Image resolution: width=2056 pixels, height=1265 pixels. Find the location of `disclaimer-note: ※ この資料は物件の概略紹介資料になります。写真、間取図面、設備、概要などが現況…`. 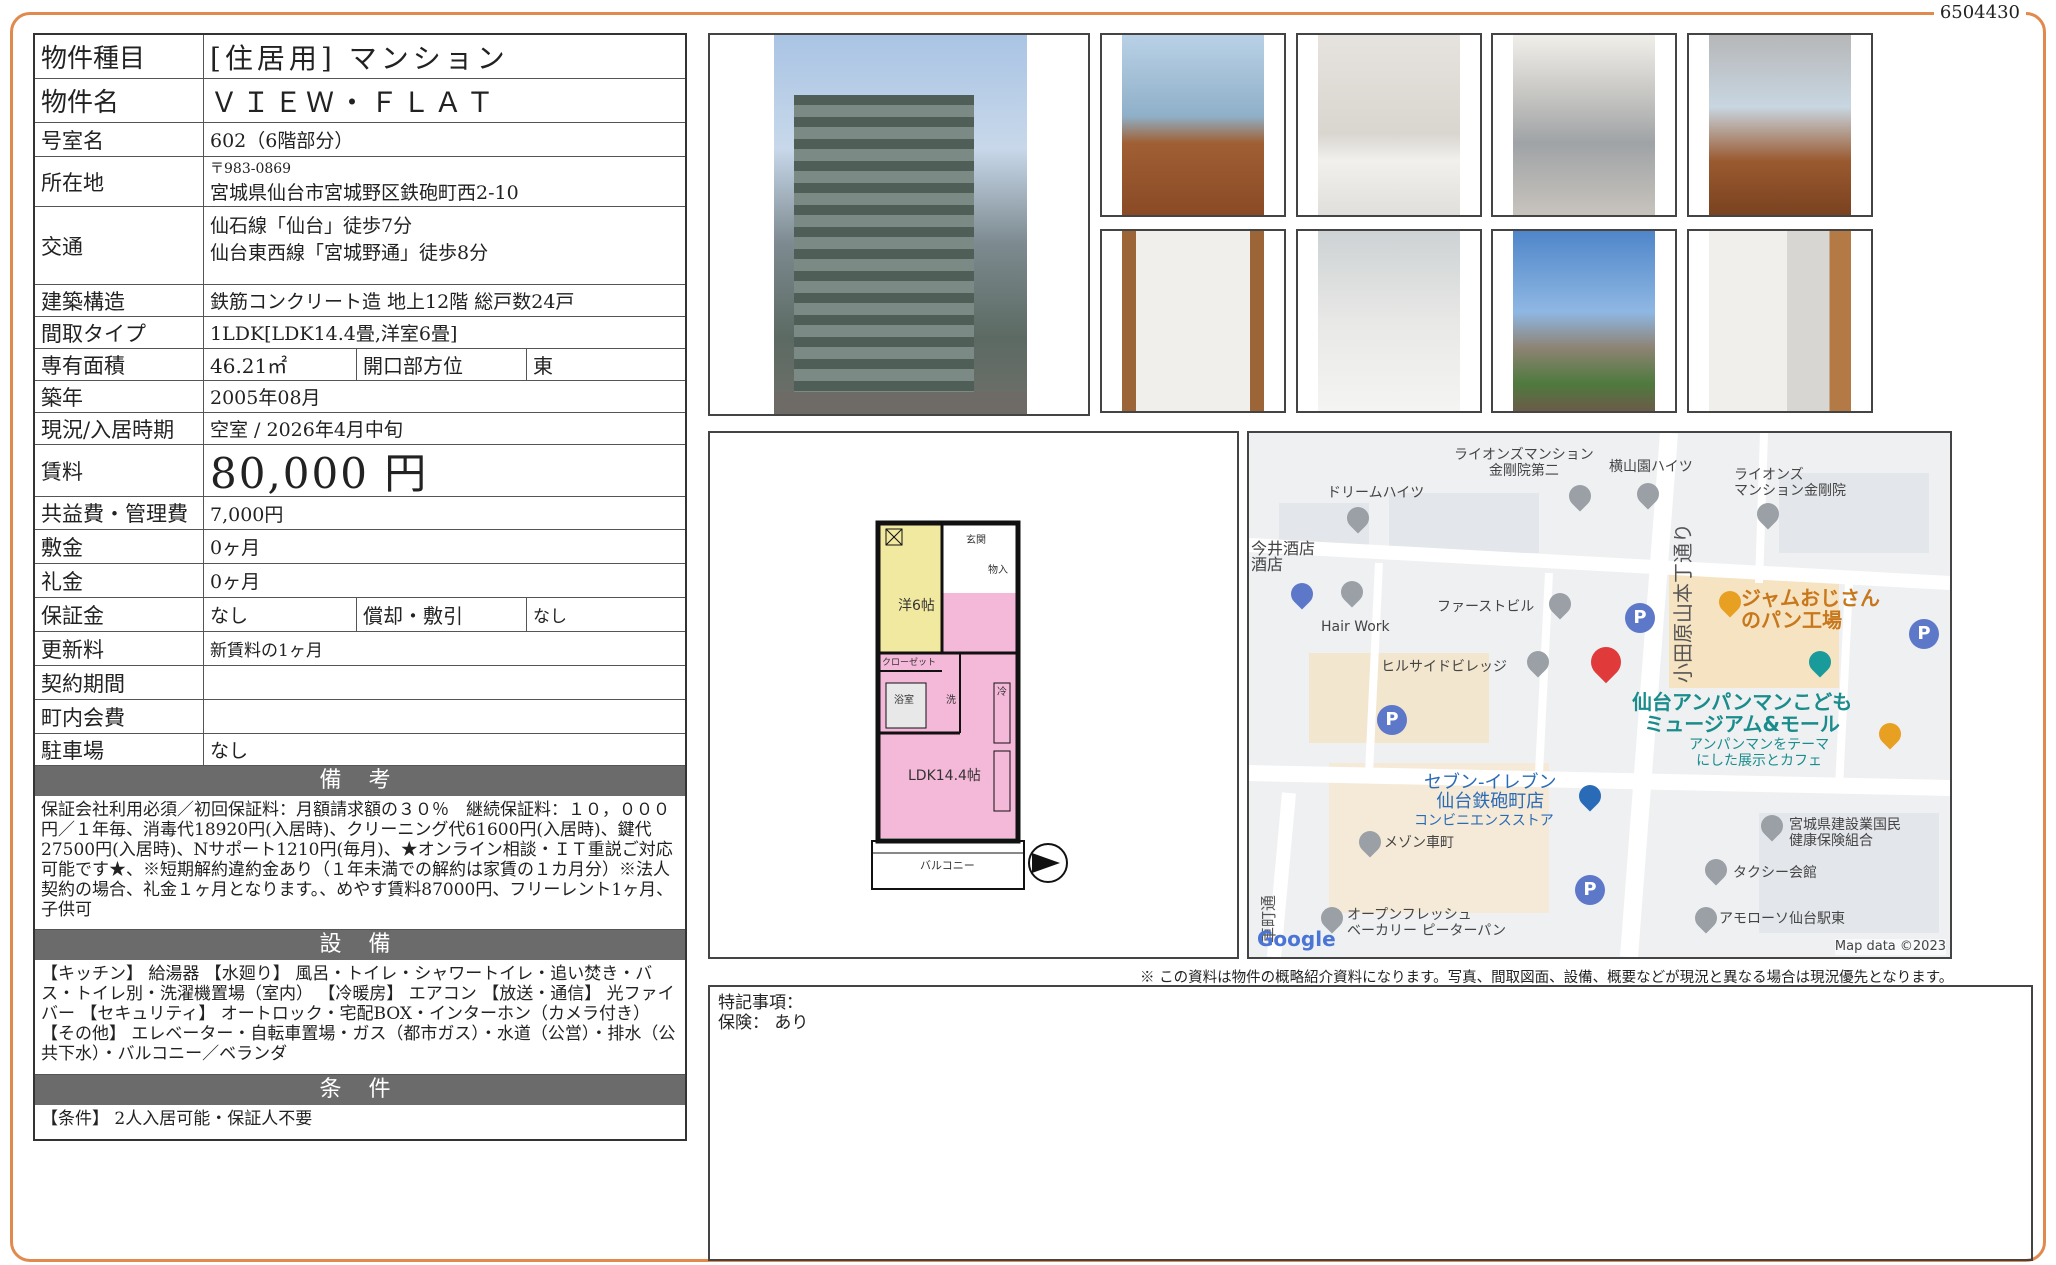

disclaimer-note: ※ この資料は物件の概略紹介資料になります。写真、間取図面、設備、概要などが現況… is located at coordinates (1547, 978).